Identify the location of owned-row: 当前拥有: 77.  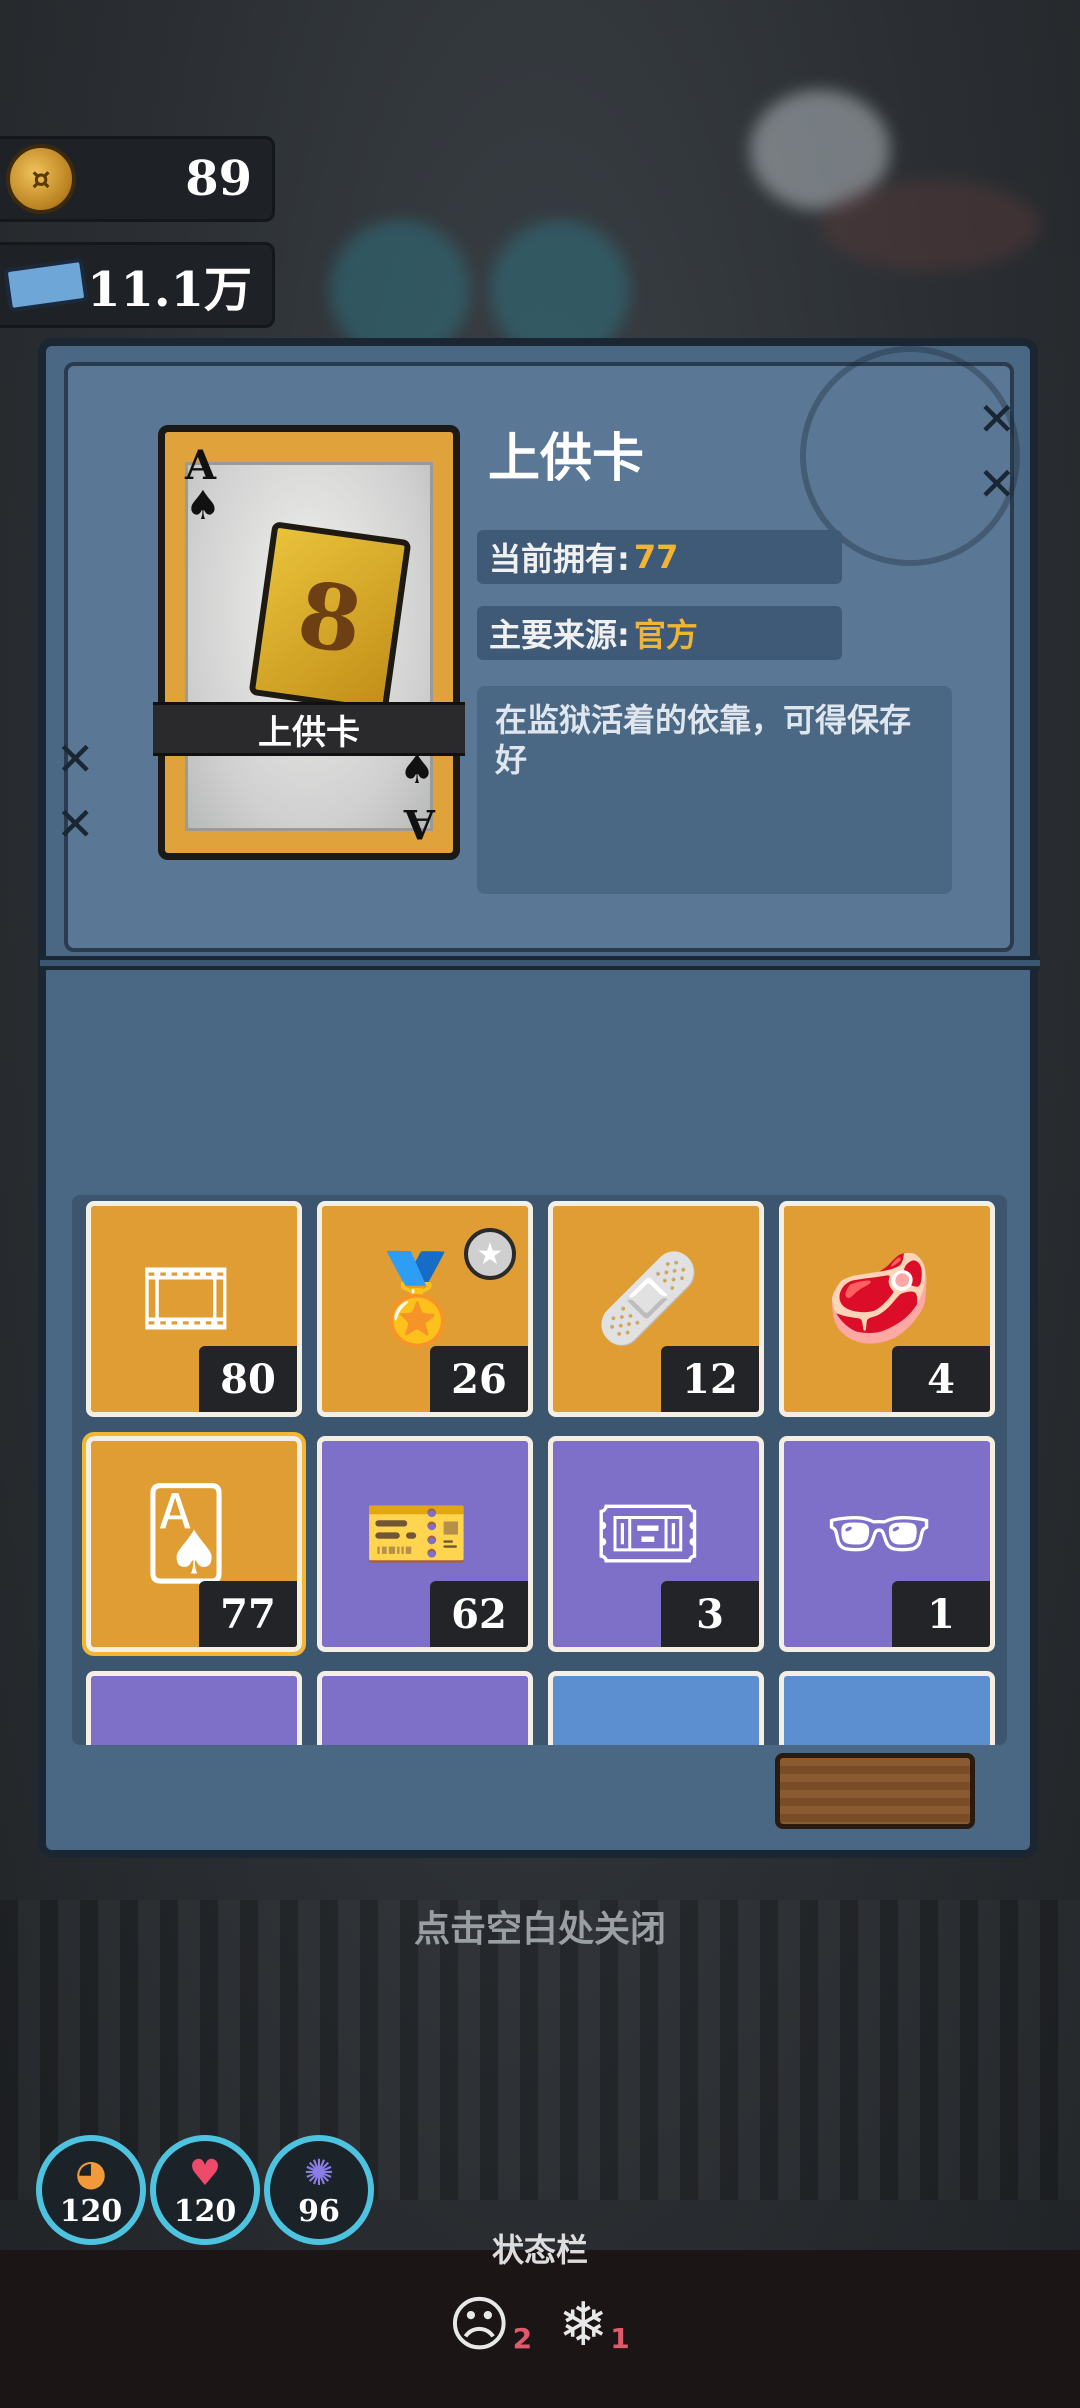
(659, 557).